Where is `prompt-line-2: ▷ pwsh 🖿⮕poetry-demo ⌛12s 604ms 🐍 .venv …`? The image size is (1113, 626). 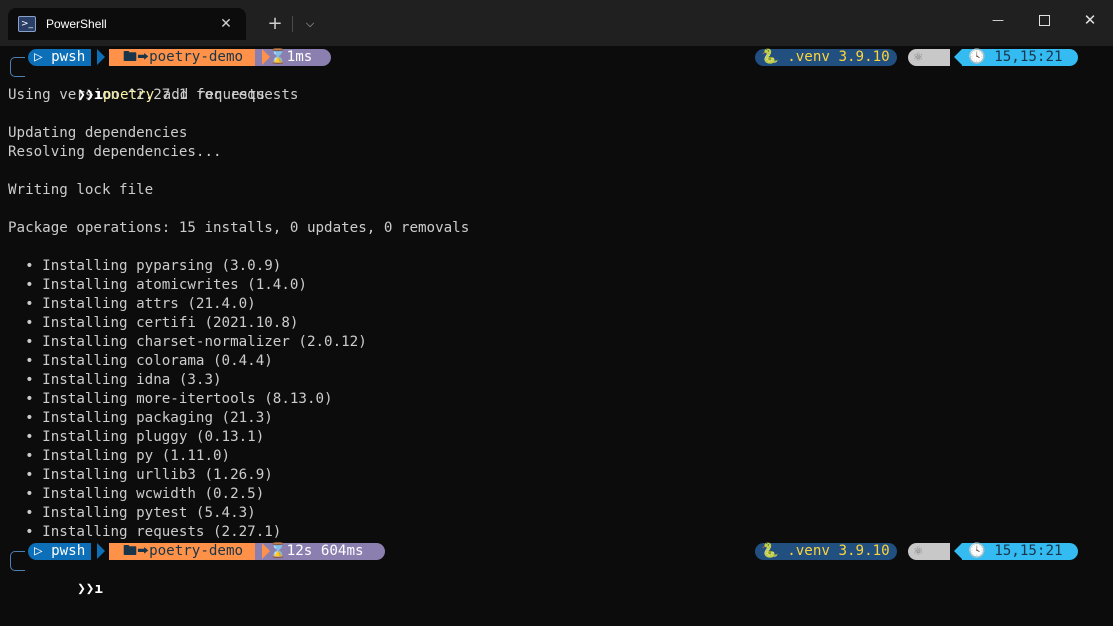 prompt-line-2: ▷ pwsh 🖿⮕poetry-demo ⌛12s 604ms 🐍 .venv … is located at coordinates (558, 552).